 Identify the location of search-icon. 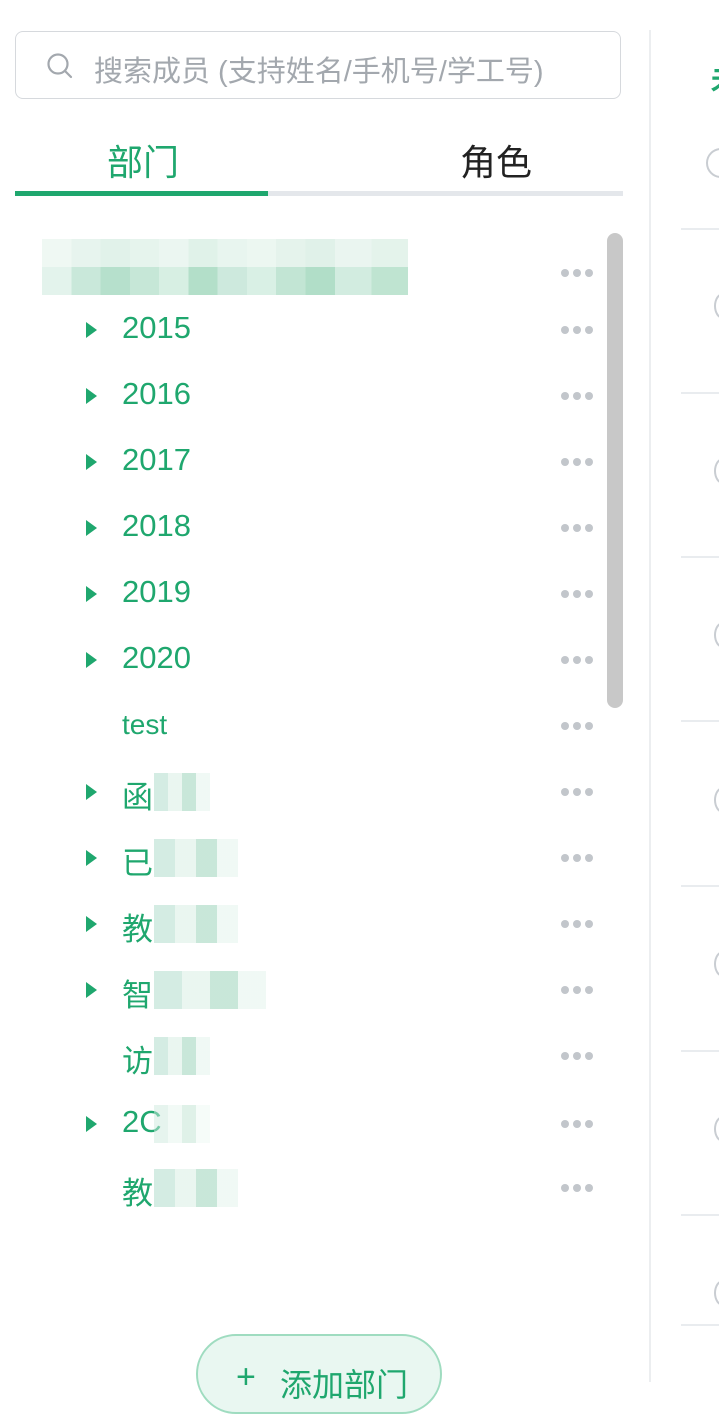
(60, 66).